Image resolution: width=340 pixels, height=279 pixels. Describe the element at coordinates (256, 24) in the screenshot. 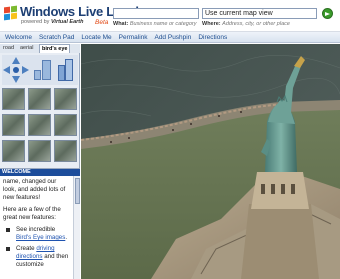

I see `where-label-hint: Address, city, or other place` at that location.